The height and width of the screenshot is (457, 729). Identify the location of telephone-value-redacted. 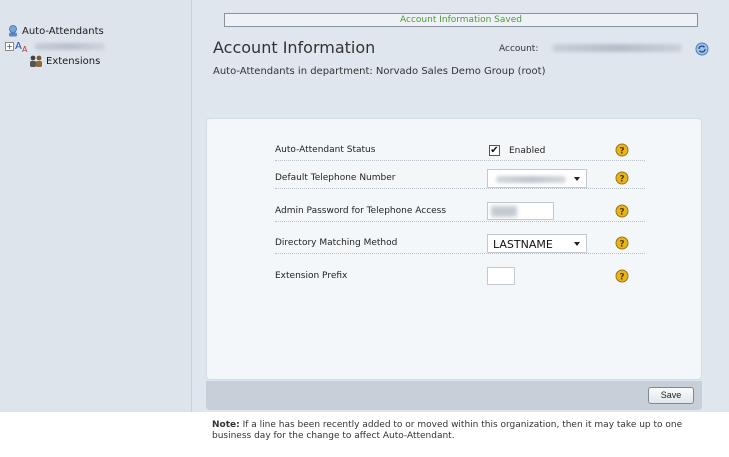
(531, 179).